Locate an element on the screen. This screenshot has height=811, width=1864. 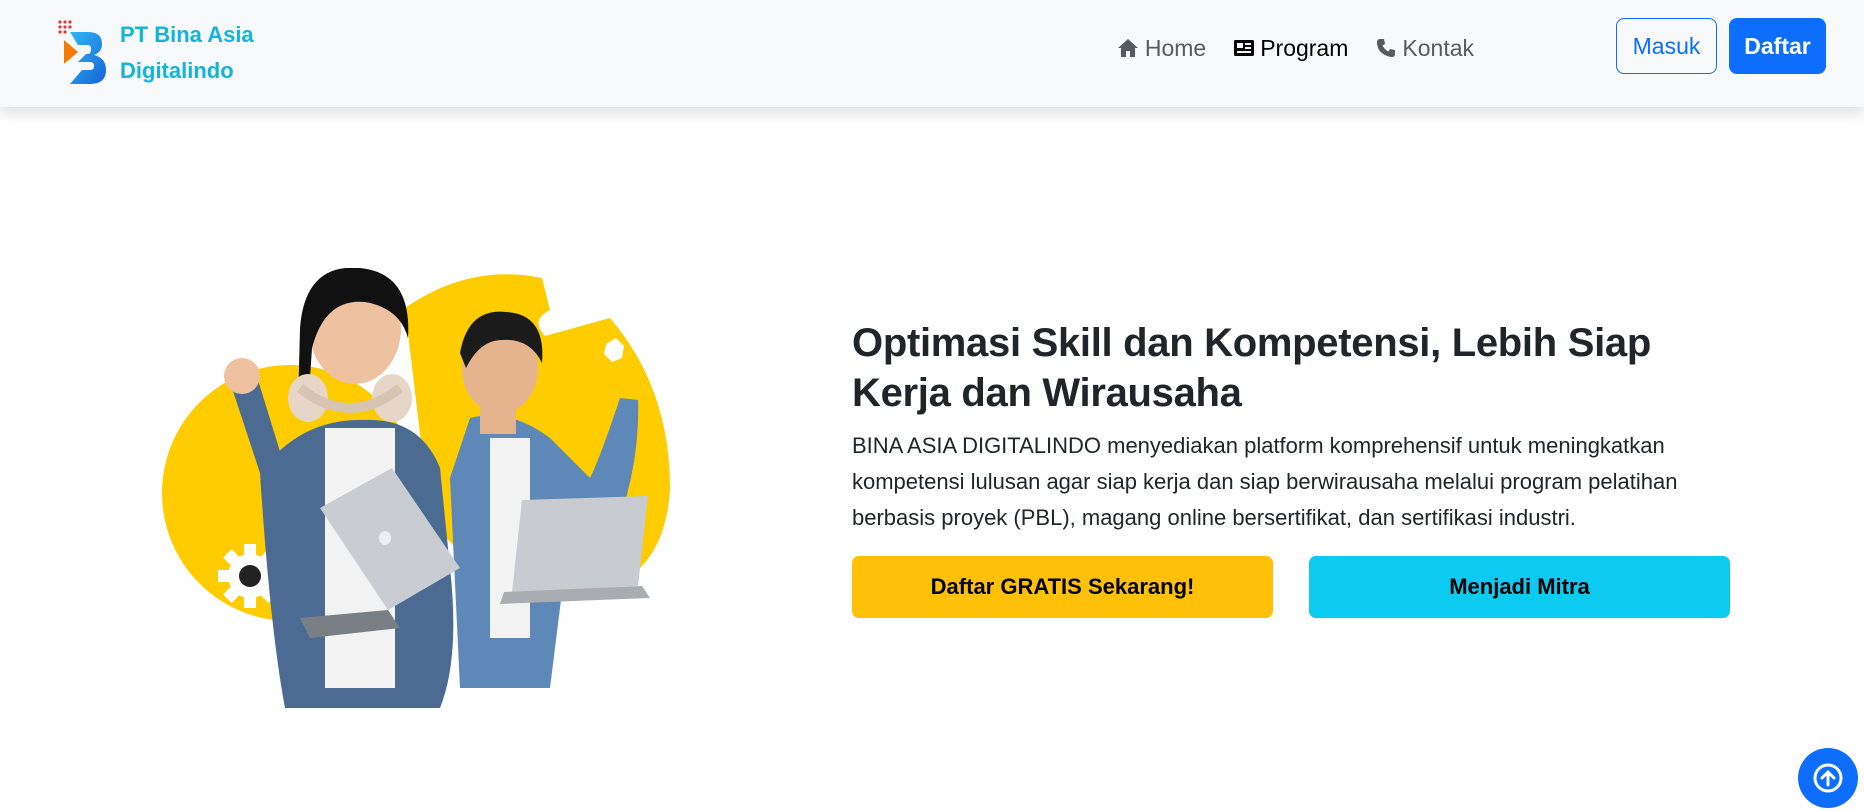
arrow-up-circle-icon is located at coordinates (1828, 778).